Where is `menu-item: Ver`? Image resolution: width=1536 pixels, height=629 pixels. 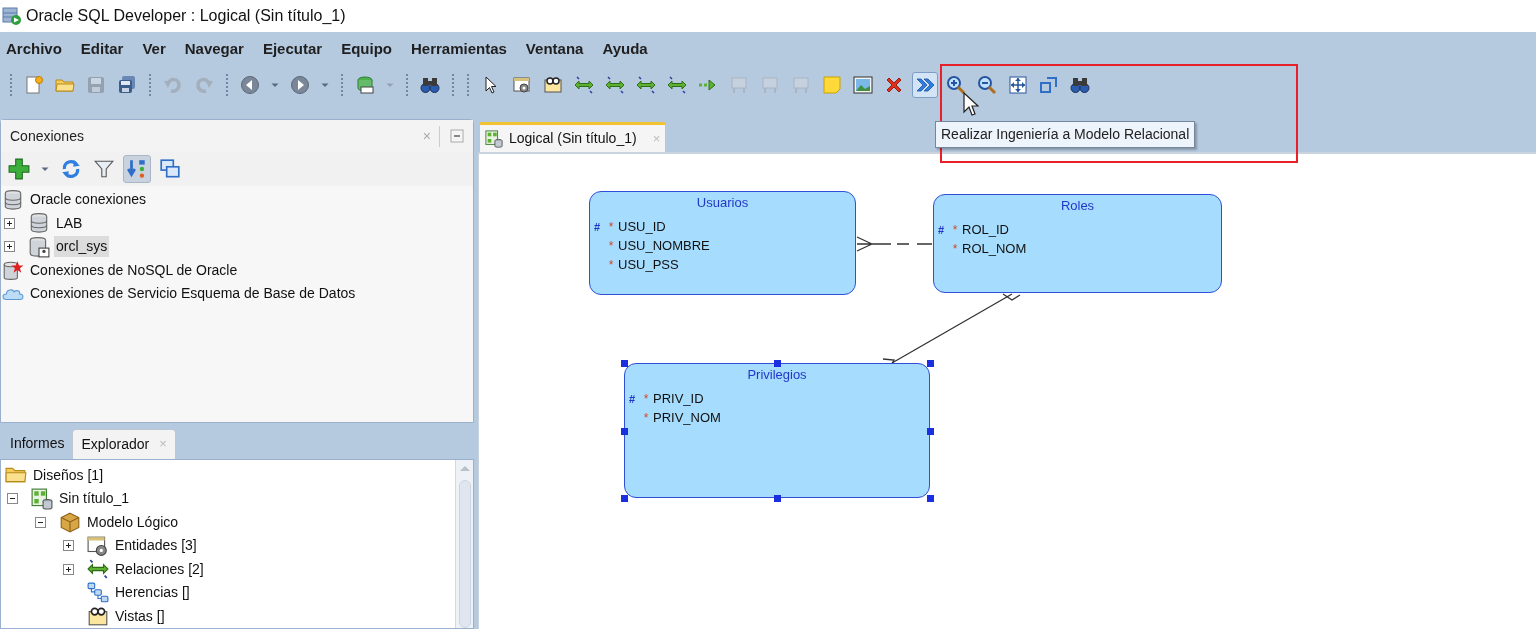
menu-item: Ver is located at coordinates (154, 49).